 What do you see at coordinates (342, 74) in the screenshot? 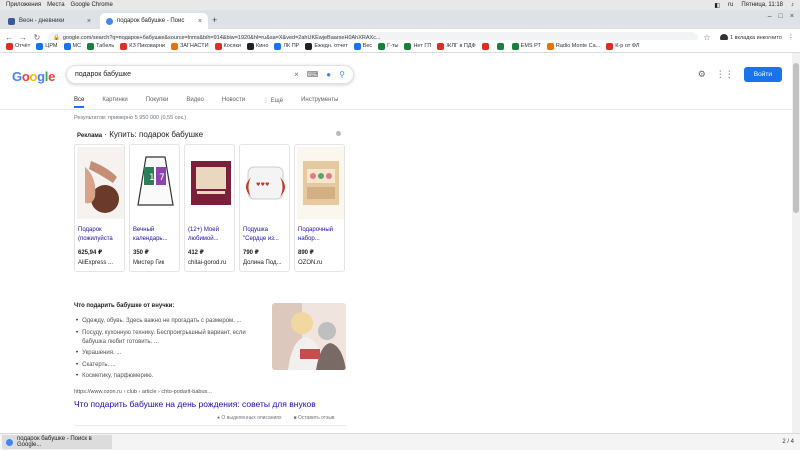
I see `search-icon: ⚲` at bounding box center [342, 74].